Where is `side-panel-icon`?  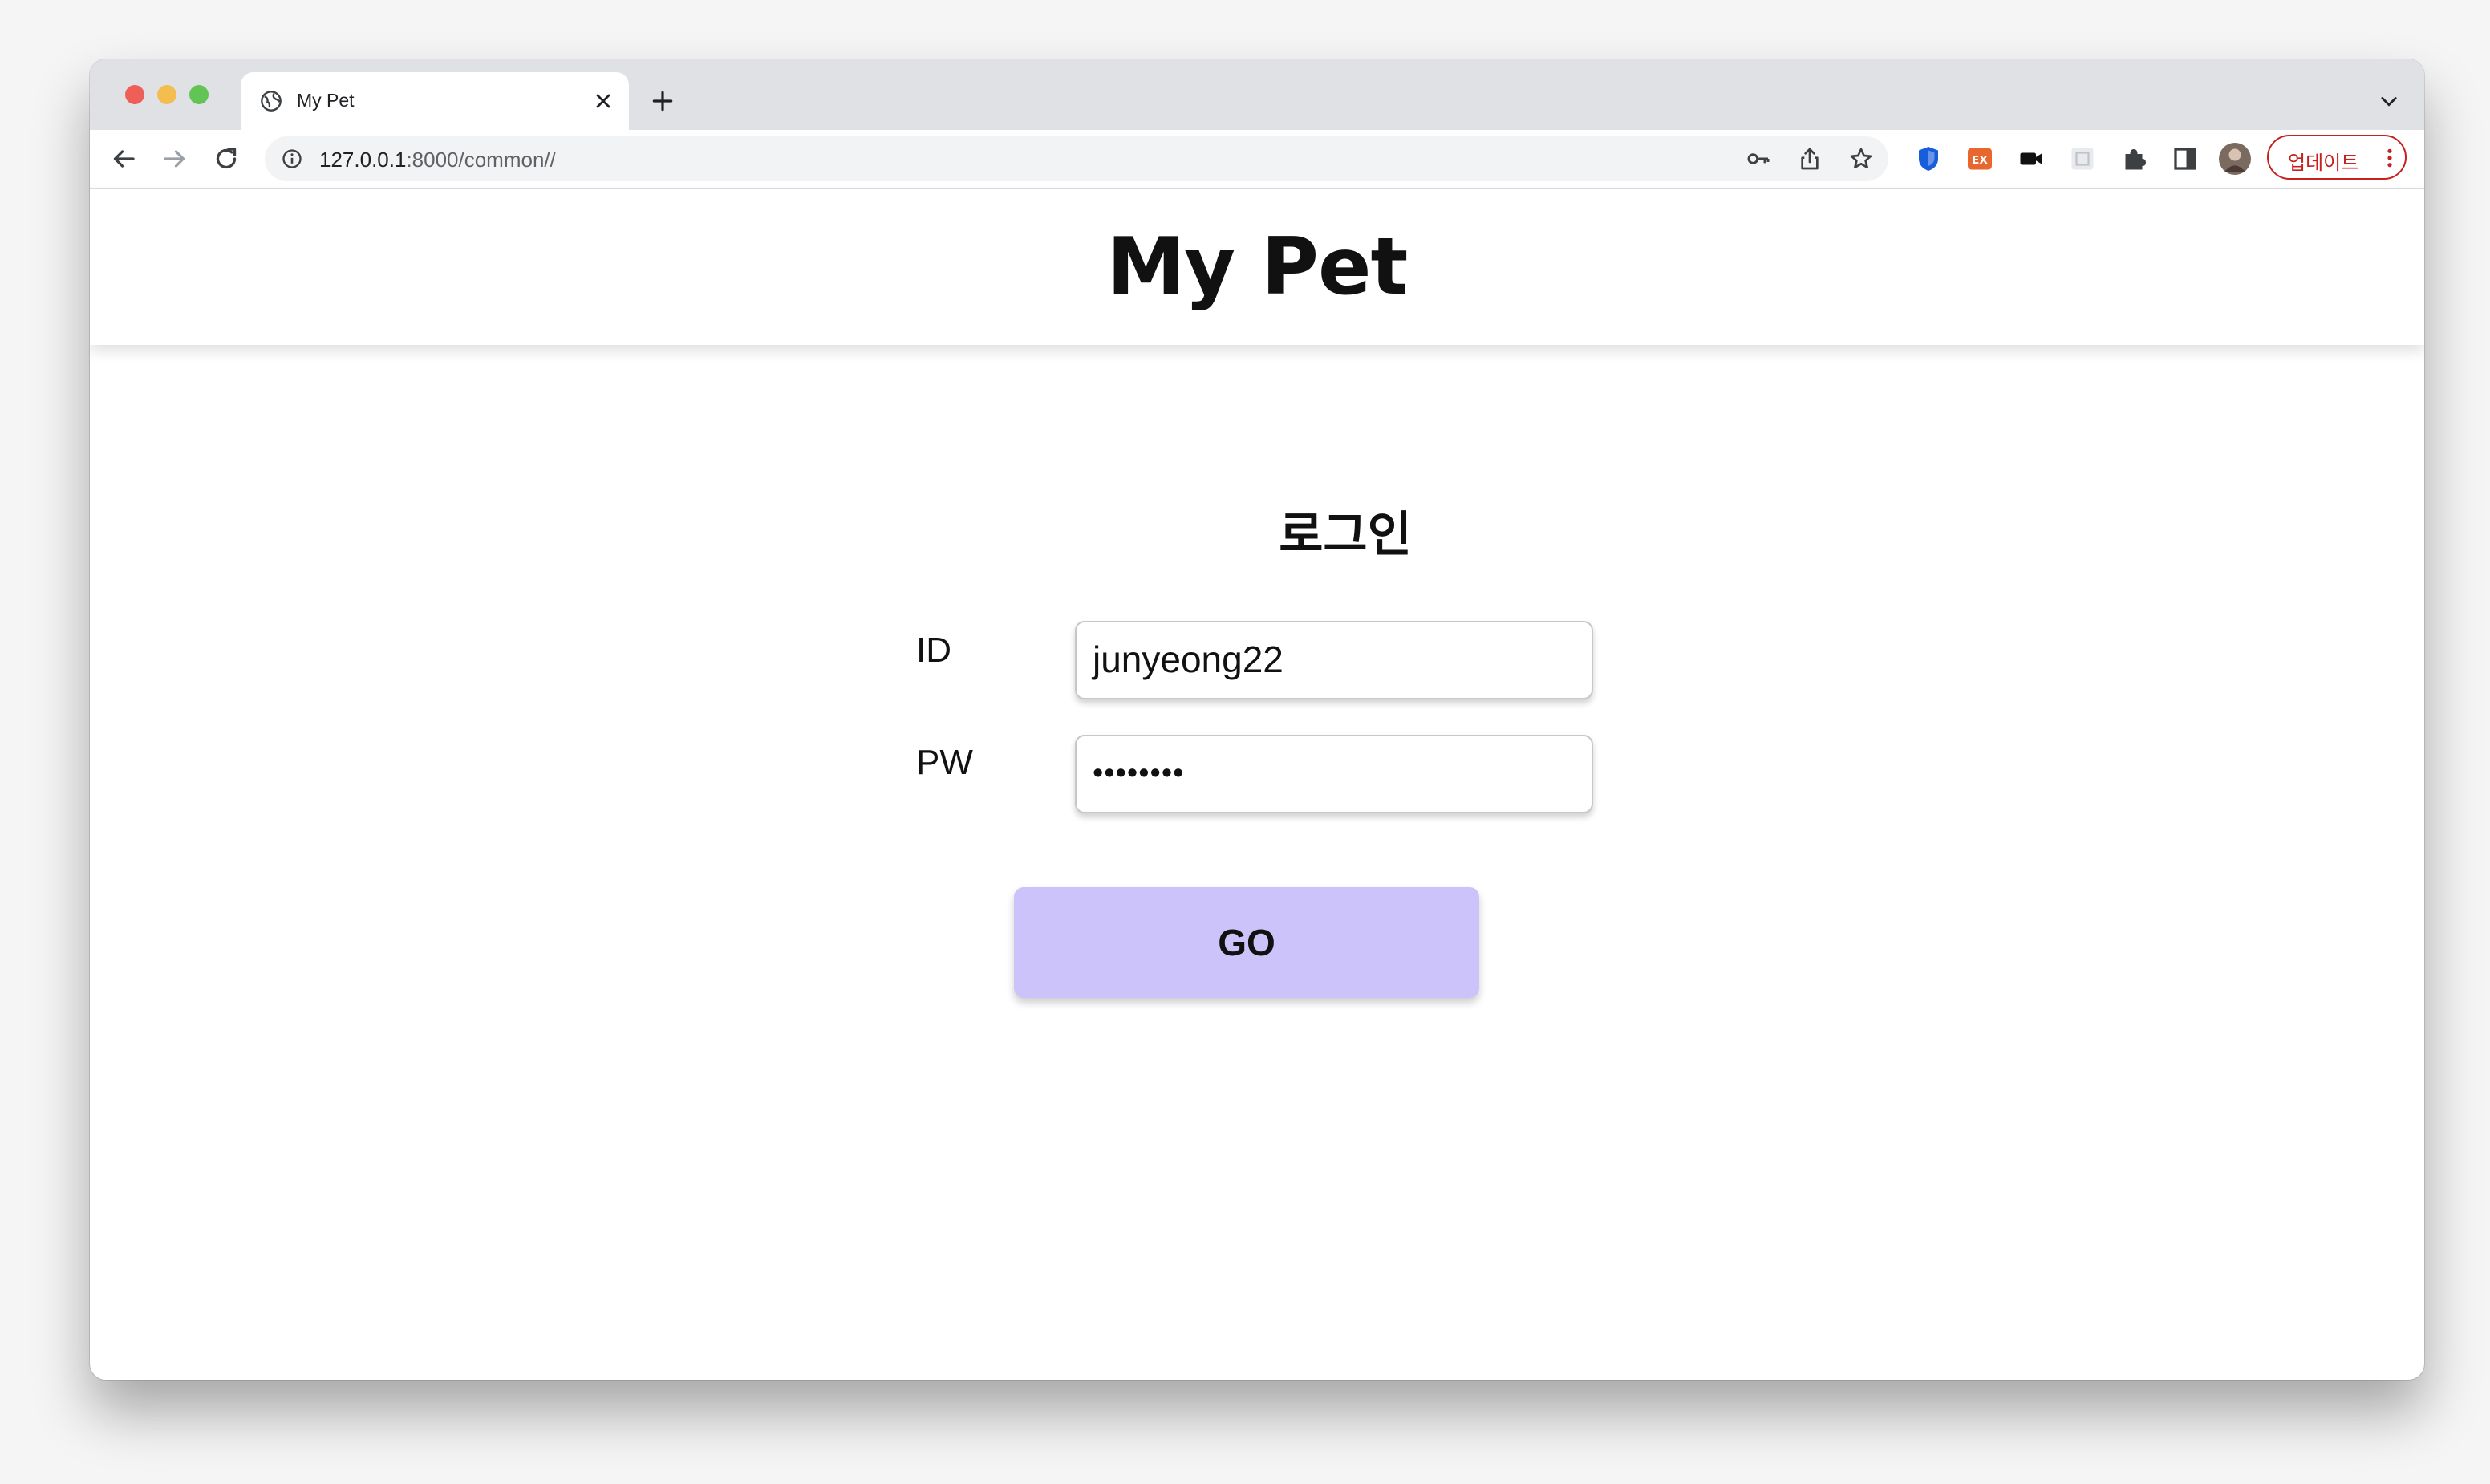
side-panel-icon is located at coordinates (2185, 158).